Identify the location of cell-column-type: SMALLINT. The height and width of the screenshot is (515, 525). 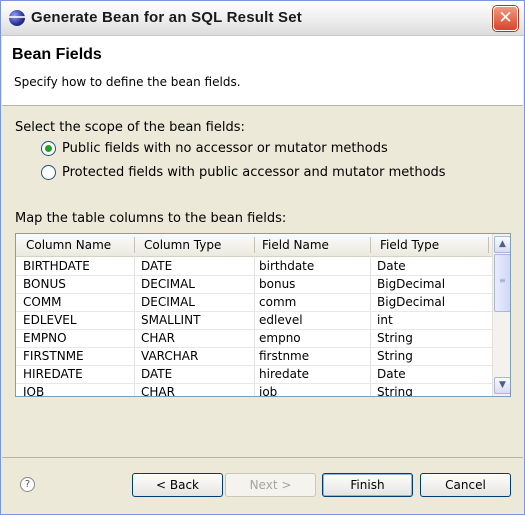
(170, 320).